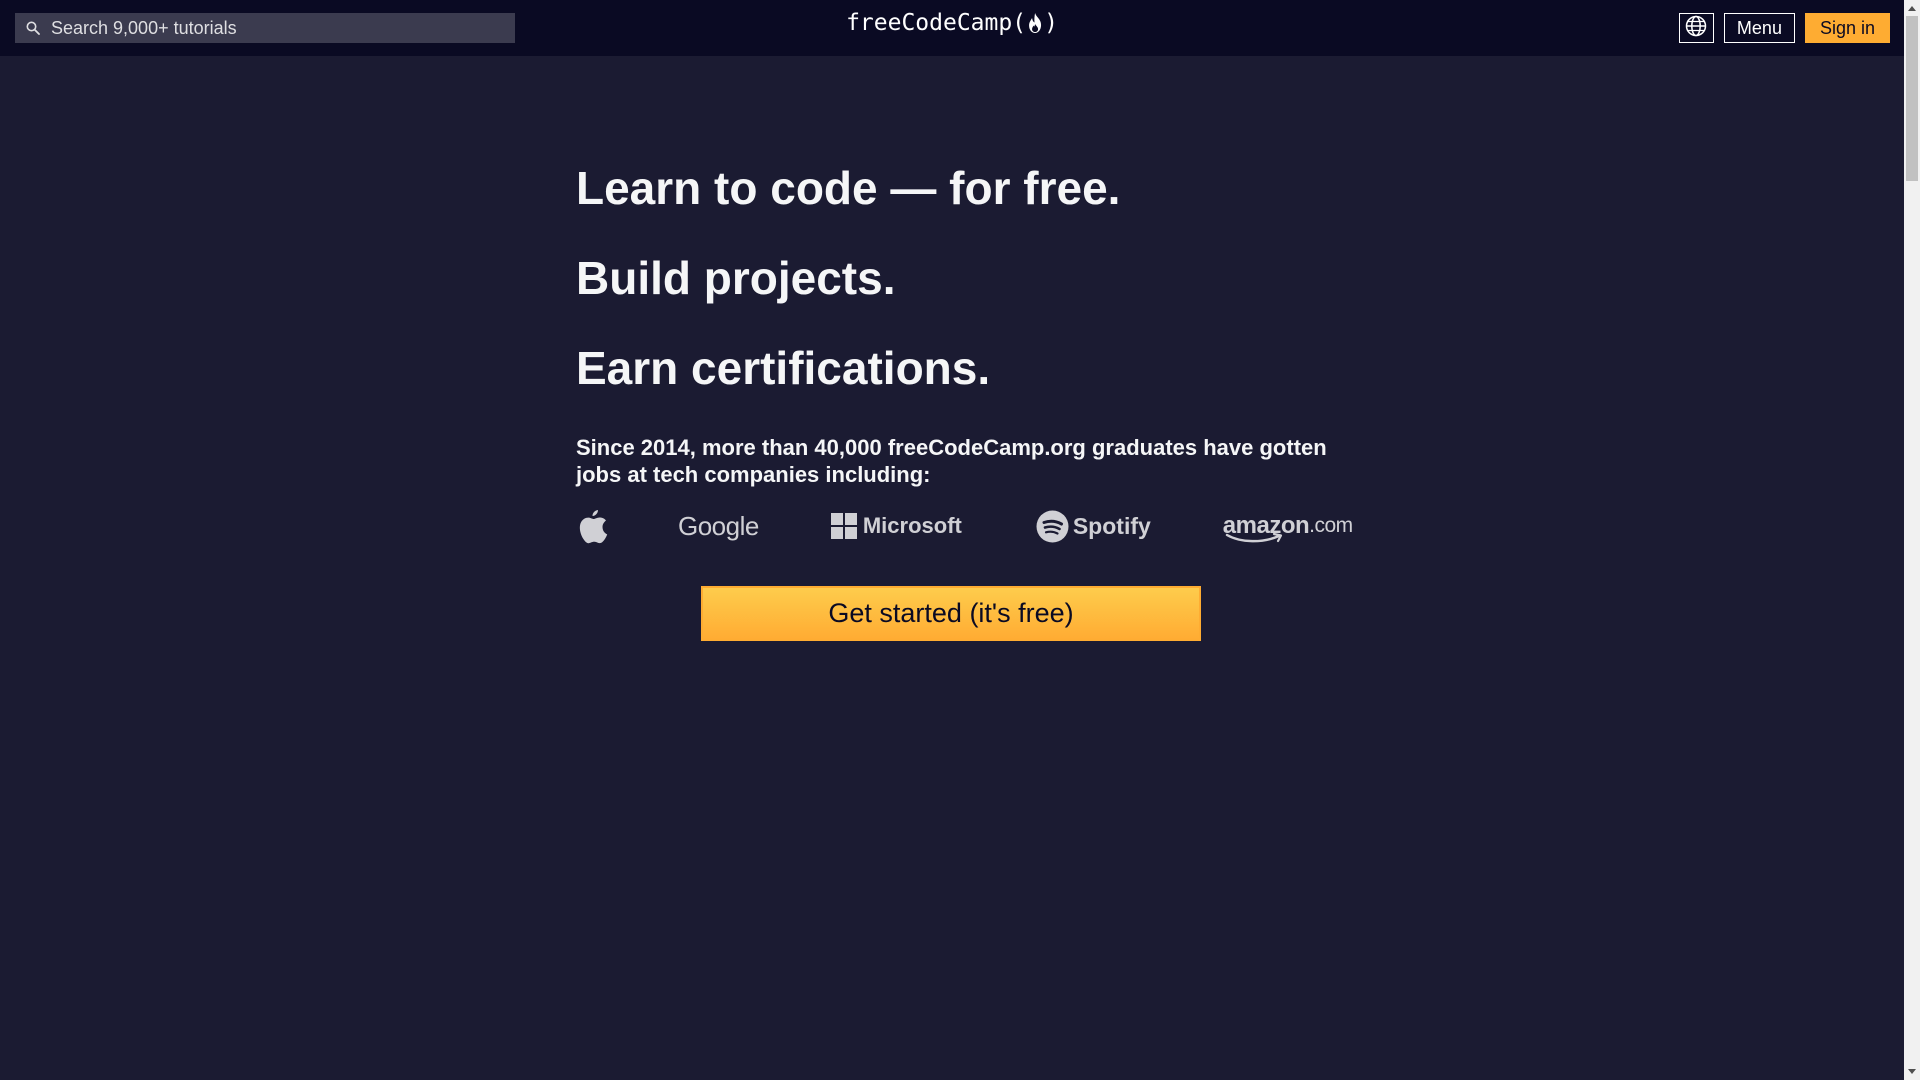 The image size is (1920, 1080). I want to click on freecodecamp-logo: freeCodeCamp( ), so click(952, 23).